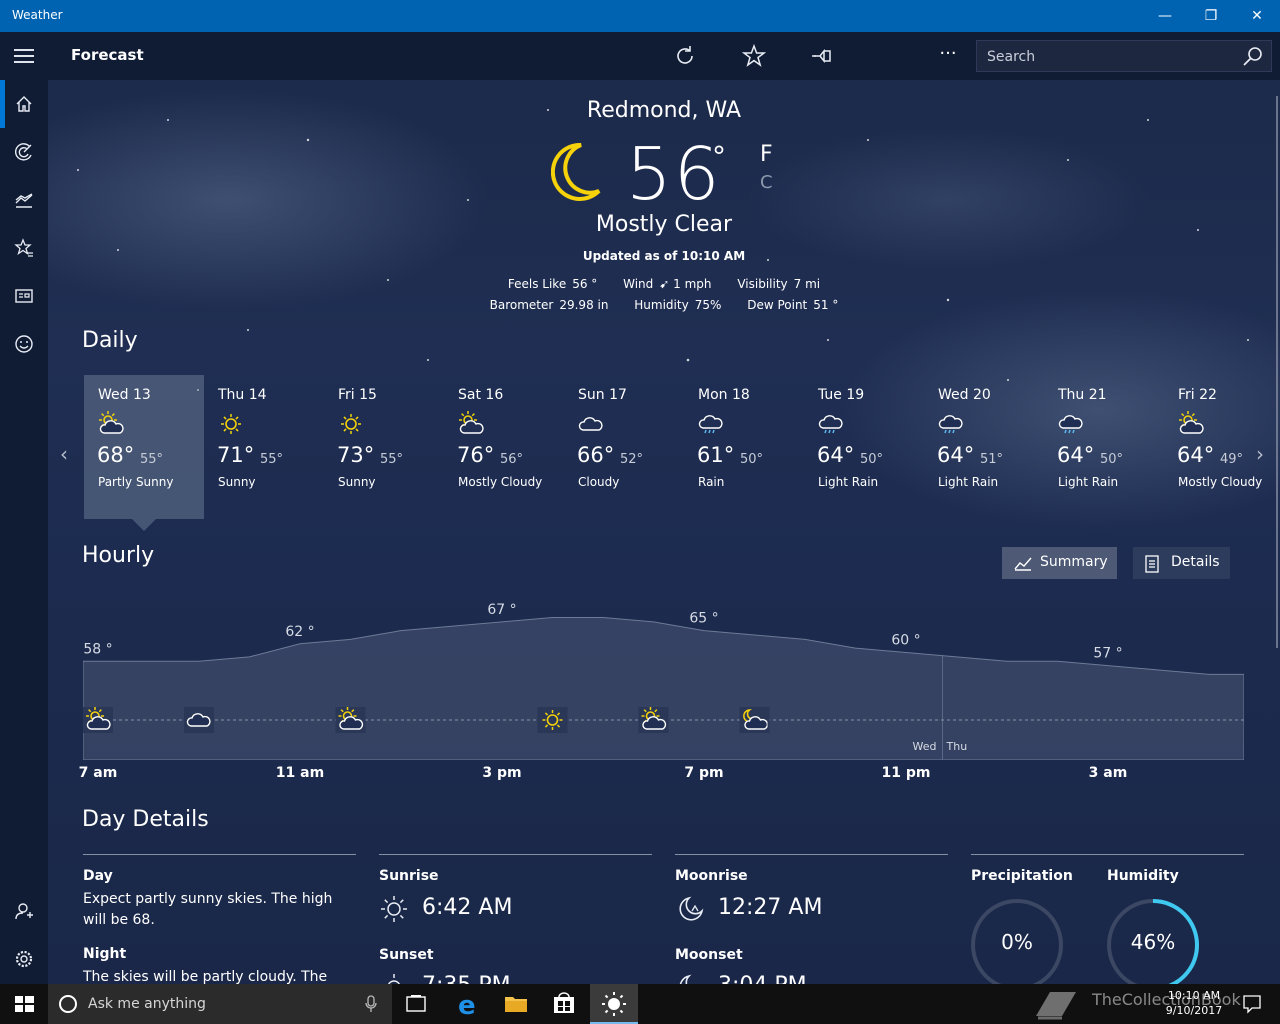 The image size is (1280, 1024). I want to click on news-icon, so click(24, 296).